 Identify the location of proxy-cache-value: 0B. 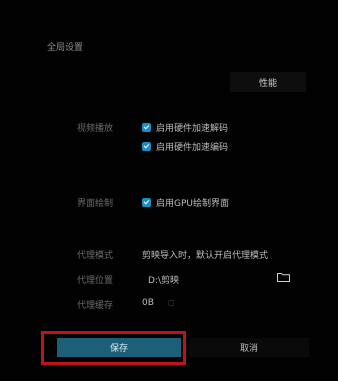
(148, 303).